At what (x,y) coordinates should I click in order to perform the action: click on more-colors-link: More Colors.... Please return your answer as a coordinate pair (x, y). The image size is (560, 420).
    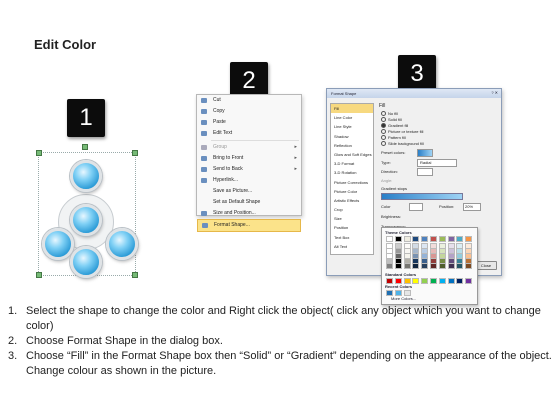
    Looking at the image, I should click on (403, 298).